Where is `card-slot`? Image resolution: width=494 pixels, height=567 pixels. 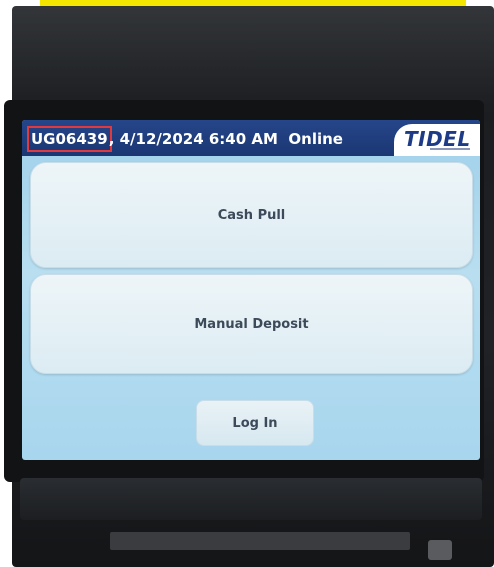 card-slot is located at coordinates (260, 541).